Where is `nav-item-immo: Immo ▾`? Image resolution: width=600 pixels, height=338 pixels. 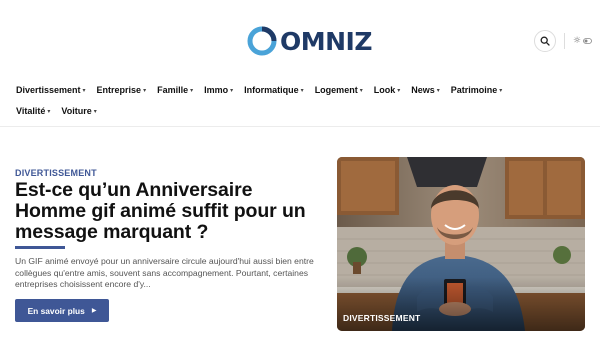
nav-item-immo: Immo ▾ is located at coordinates (218, 90).